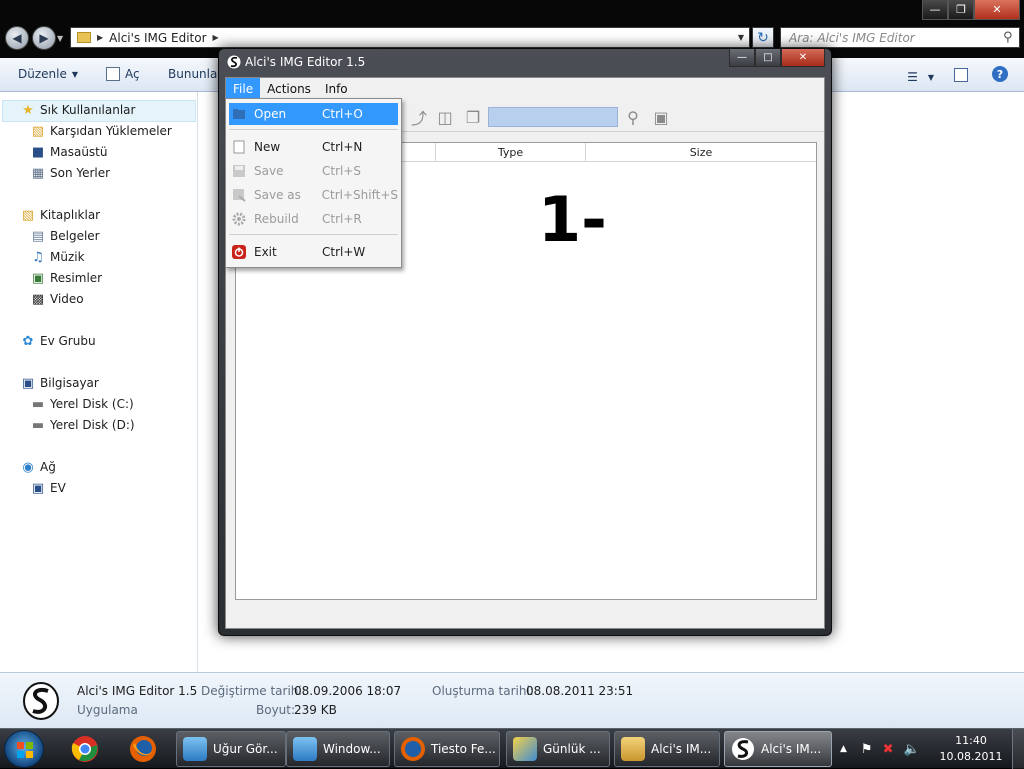  Describe the element at coordinates (113, 74) in the screenshot. I see `open-icon` at that location.